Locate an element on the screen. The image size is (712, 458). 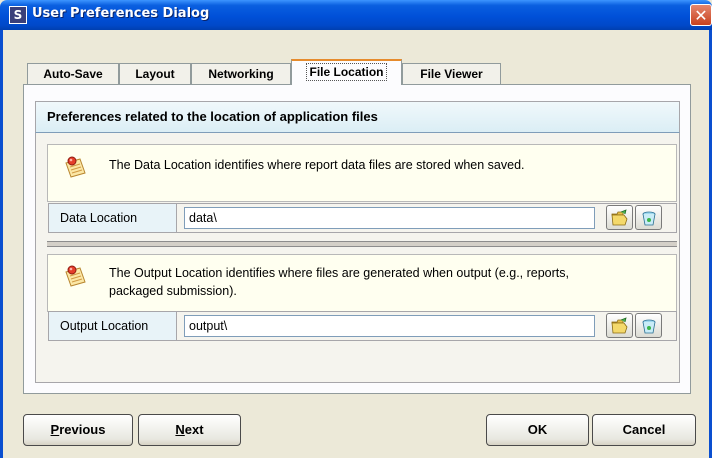
tab-file-location: File Location is located at coordinates (346, 72).